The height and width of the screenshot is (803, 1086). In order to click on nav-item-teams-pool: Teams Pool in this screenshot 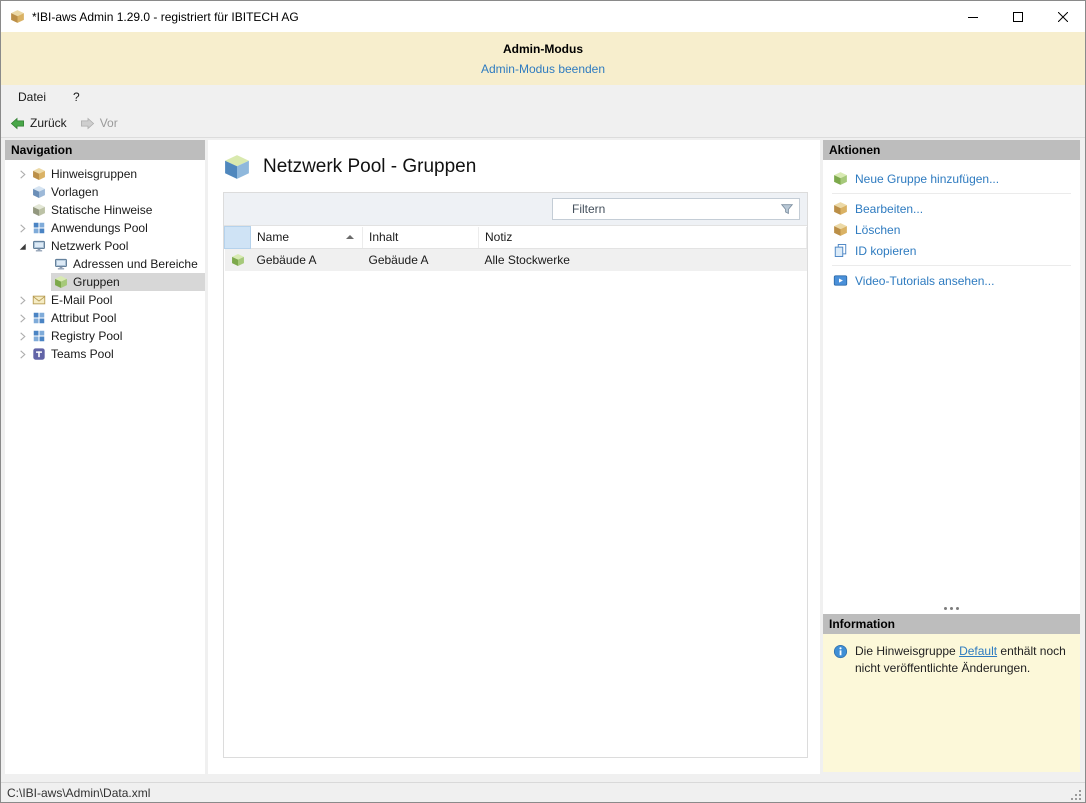, I will do `click(105, 354)`.